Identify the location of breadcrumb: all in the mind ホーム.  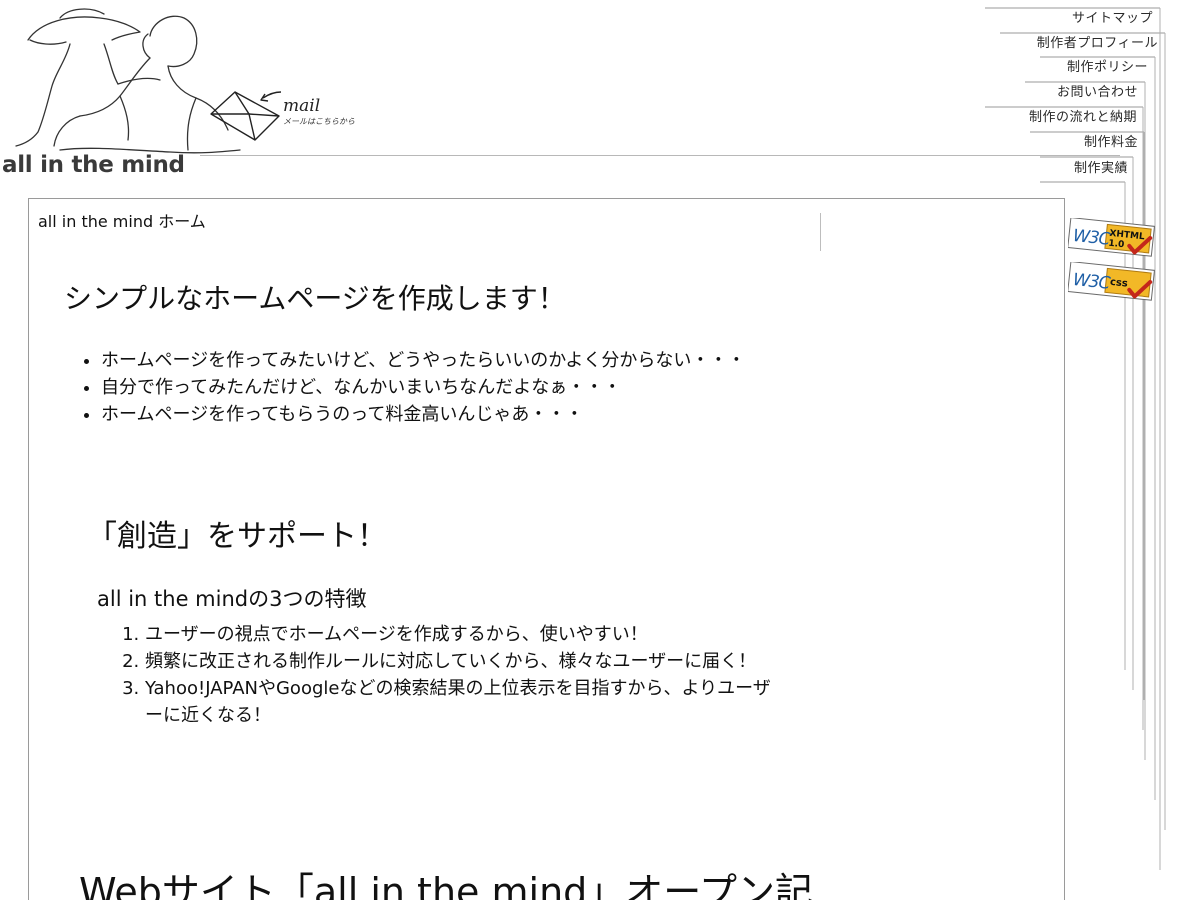
(122, 220).